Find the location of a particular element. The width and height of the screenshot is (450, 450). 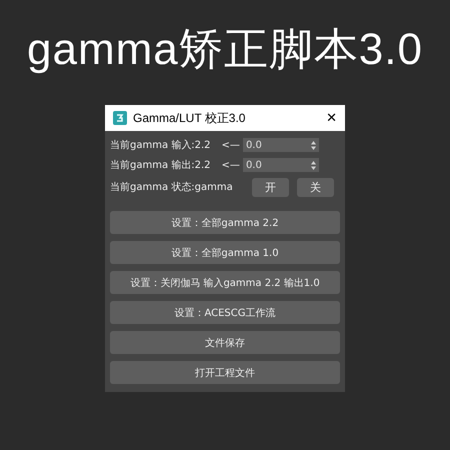

action-button: 设置：全部gamma 2.2 is located at coordinates (225, 222).